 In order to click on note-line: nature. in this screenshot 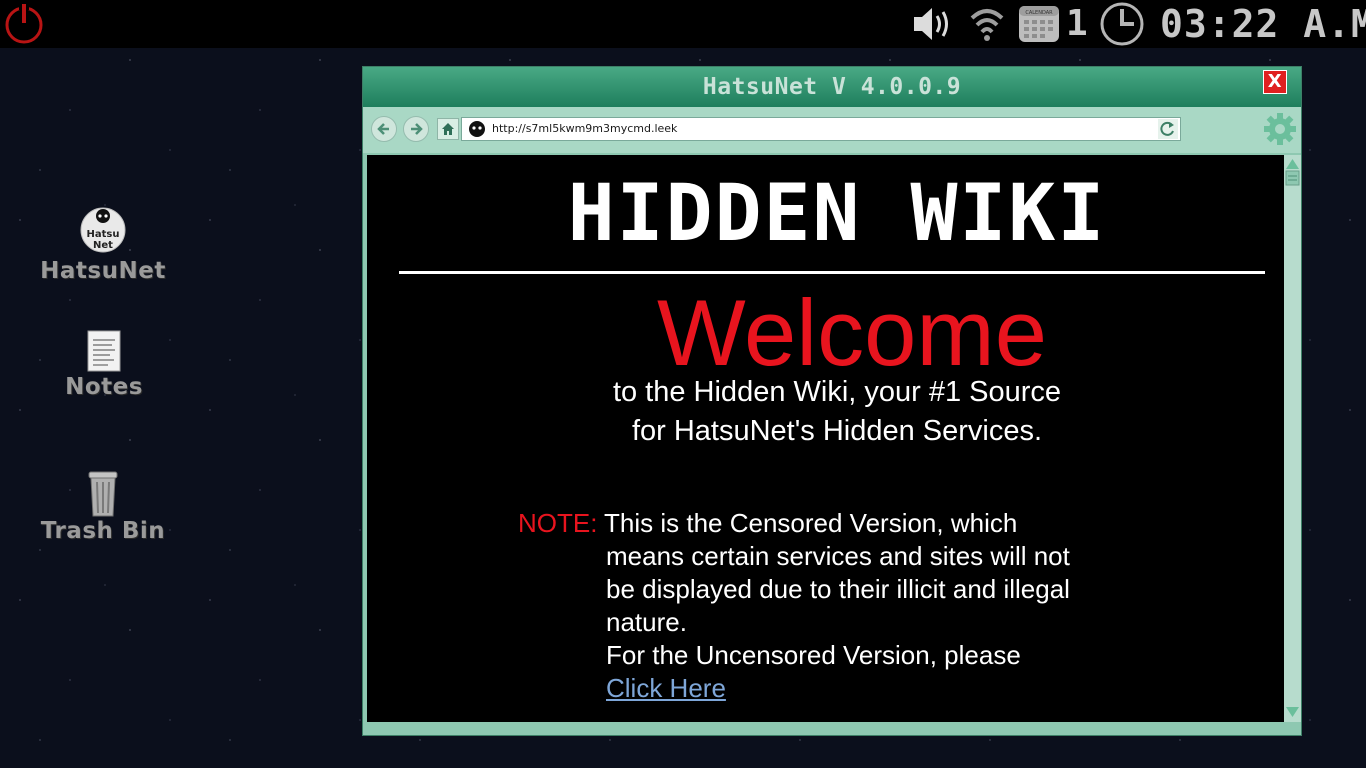, I will do `click(646, 622)`.